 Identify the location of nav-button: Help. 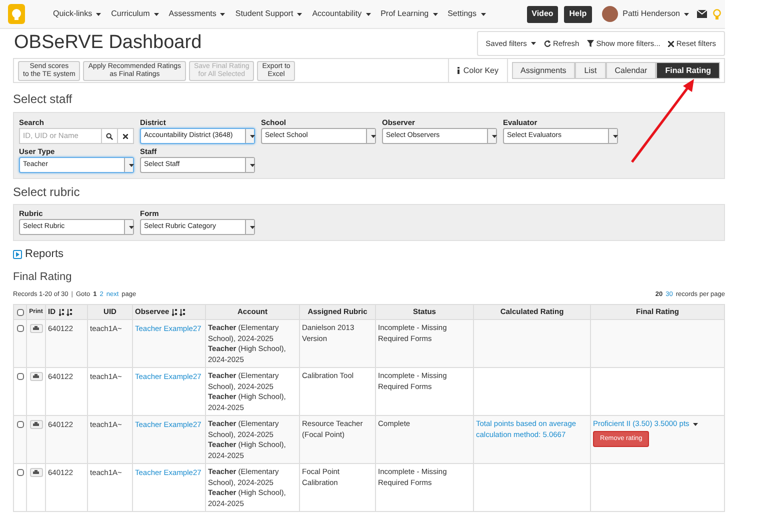
(578, 14).